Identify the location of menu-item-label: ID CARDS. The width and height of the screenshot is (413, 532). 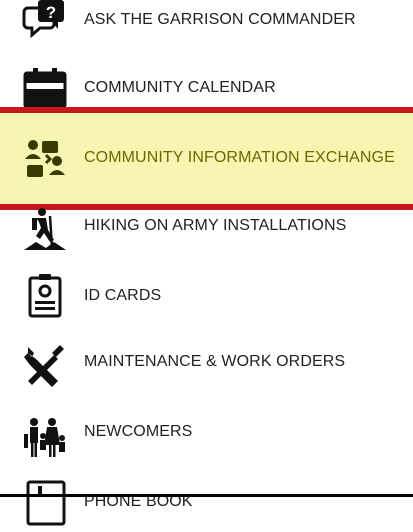
(123, 295).